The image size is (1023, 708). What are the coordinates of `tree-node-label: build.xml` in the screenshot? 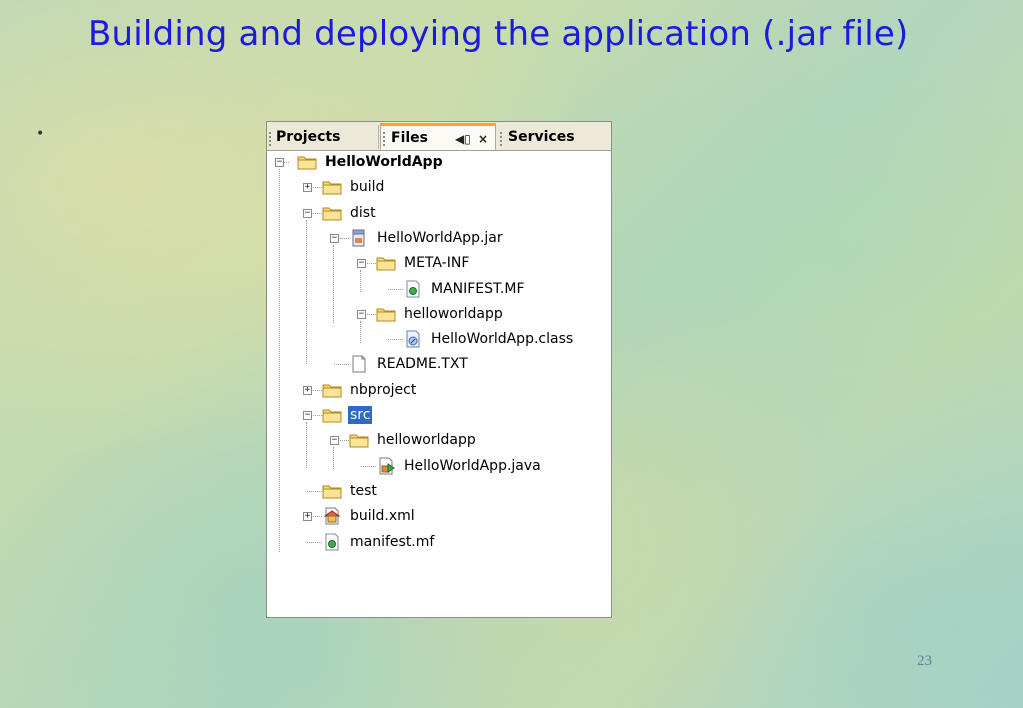 It's located at (382, 516).